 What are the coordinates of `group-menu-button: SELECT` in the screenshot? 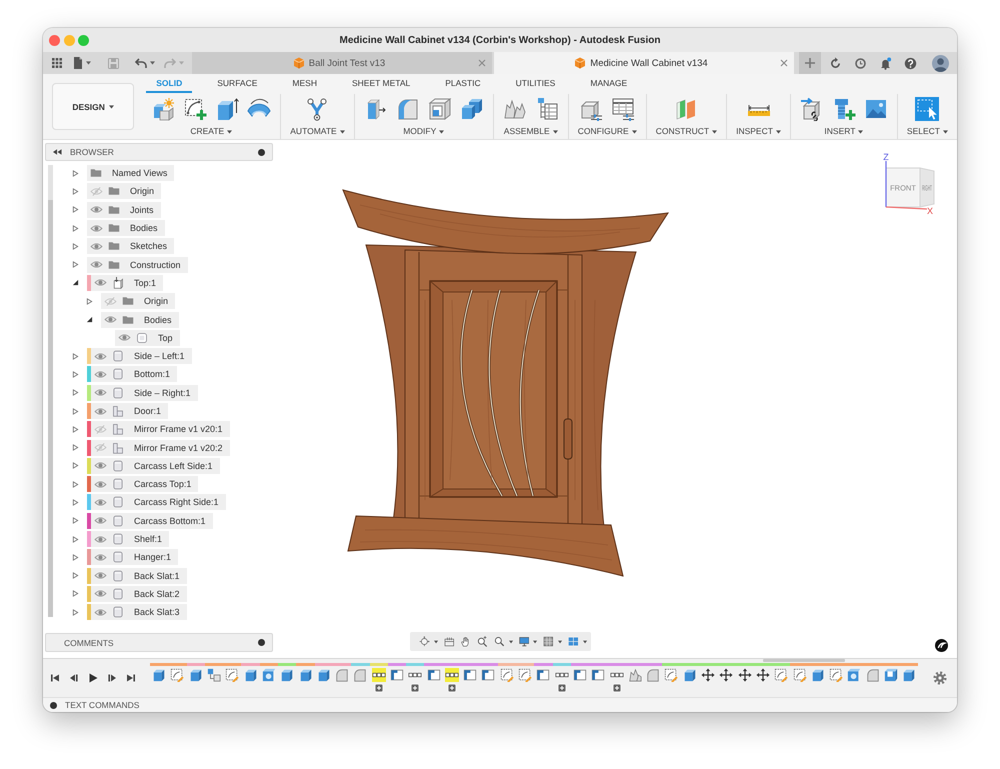 It's located at (927, 131).